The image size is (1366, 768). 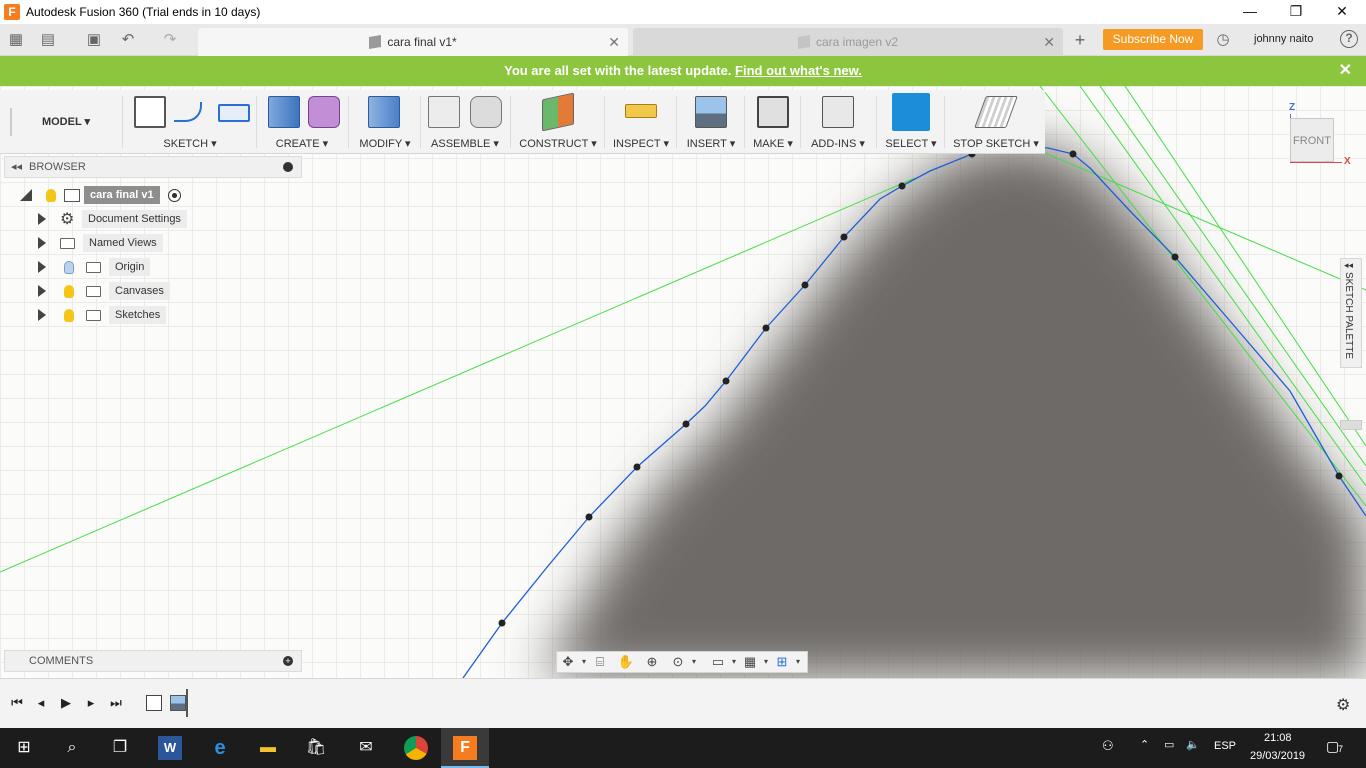 What do you see at coordinates (178, 703) in the screenshot?
I see `timeline-canvas-icon` at bounding box center [178, 703].